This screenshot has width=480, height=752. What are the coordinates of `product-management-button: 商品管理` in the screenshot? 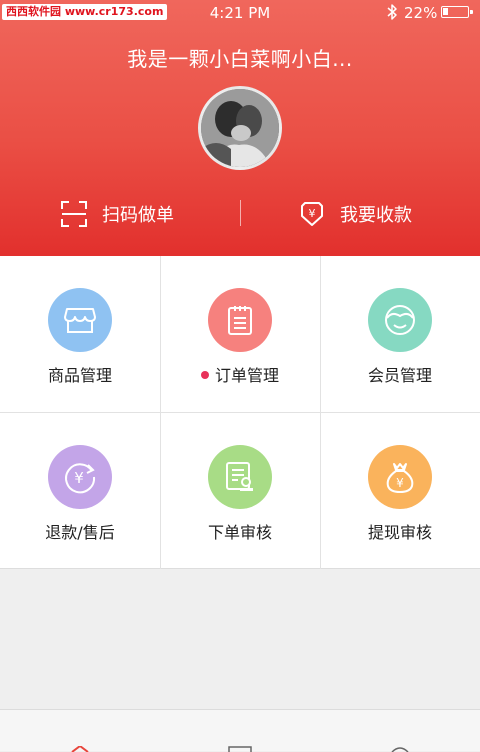 It's located at (80, 334).